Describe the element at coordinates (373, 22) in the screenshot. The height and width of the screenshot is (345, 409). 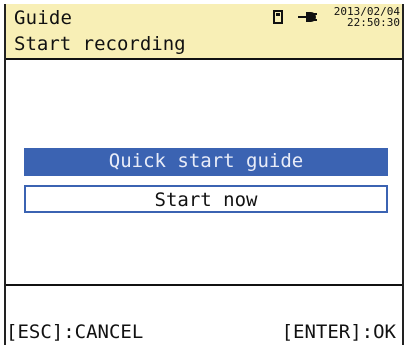
I see `time-text: 22:50:30` at that location.